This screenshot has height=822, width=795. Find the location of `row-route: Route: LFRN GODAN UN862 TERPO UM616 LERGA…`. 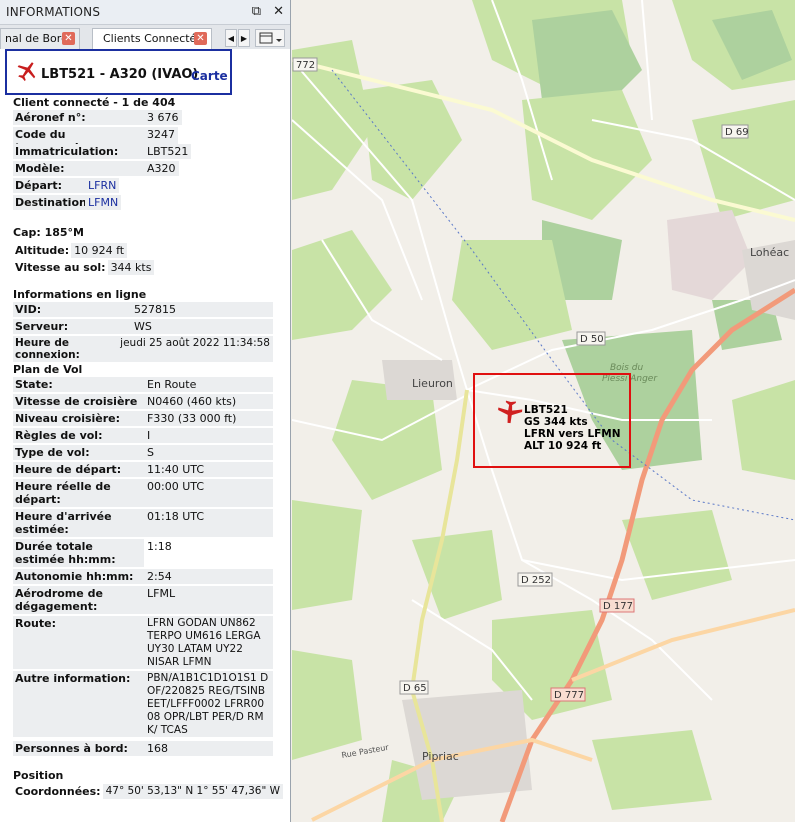

row-route: Route: LFRN GODAN UN862 TERPO UM616 LERGA… is located at coordinates (143, 642).